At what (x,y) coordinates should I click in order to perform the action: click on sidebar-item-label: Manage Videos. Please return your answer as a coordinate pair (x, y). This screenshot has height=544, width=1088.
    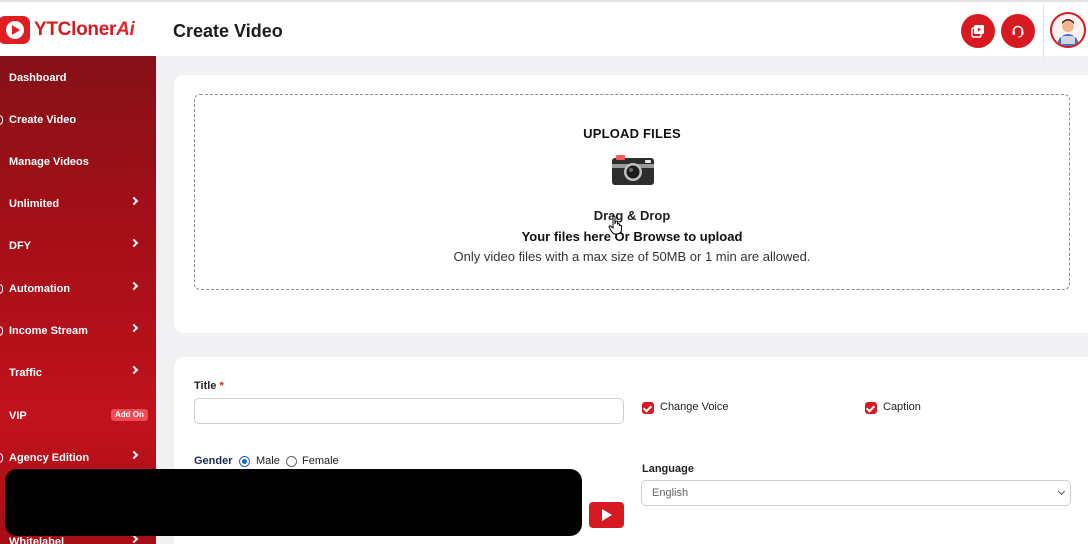
    Looking at the image, I should click on (49, 162).